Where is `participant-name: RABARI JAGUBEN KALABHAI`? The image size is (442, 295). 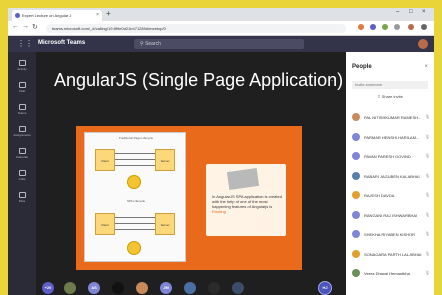 participant-name: RABARI JAGUBEN KALABHAI is located at coordinates (392, 176).